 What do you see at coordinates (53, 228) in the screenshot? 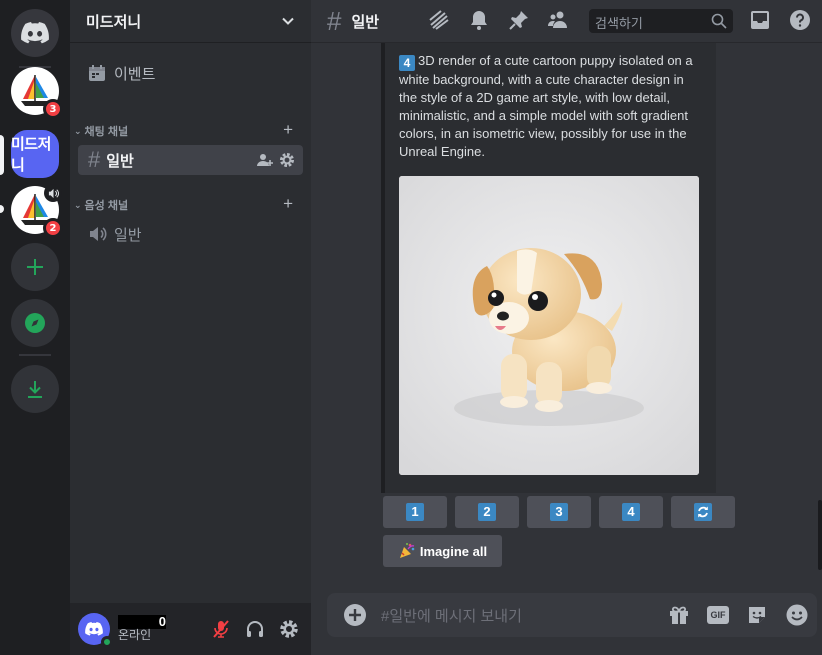
I see `mention-badge: 2` at bounding box center [53, 228].